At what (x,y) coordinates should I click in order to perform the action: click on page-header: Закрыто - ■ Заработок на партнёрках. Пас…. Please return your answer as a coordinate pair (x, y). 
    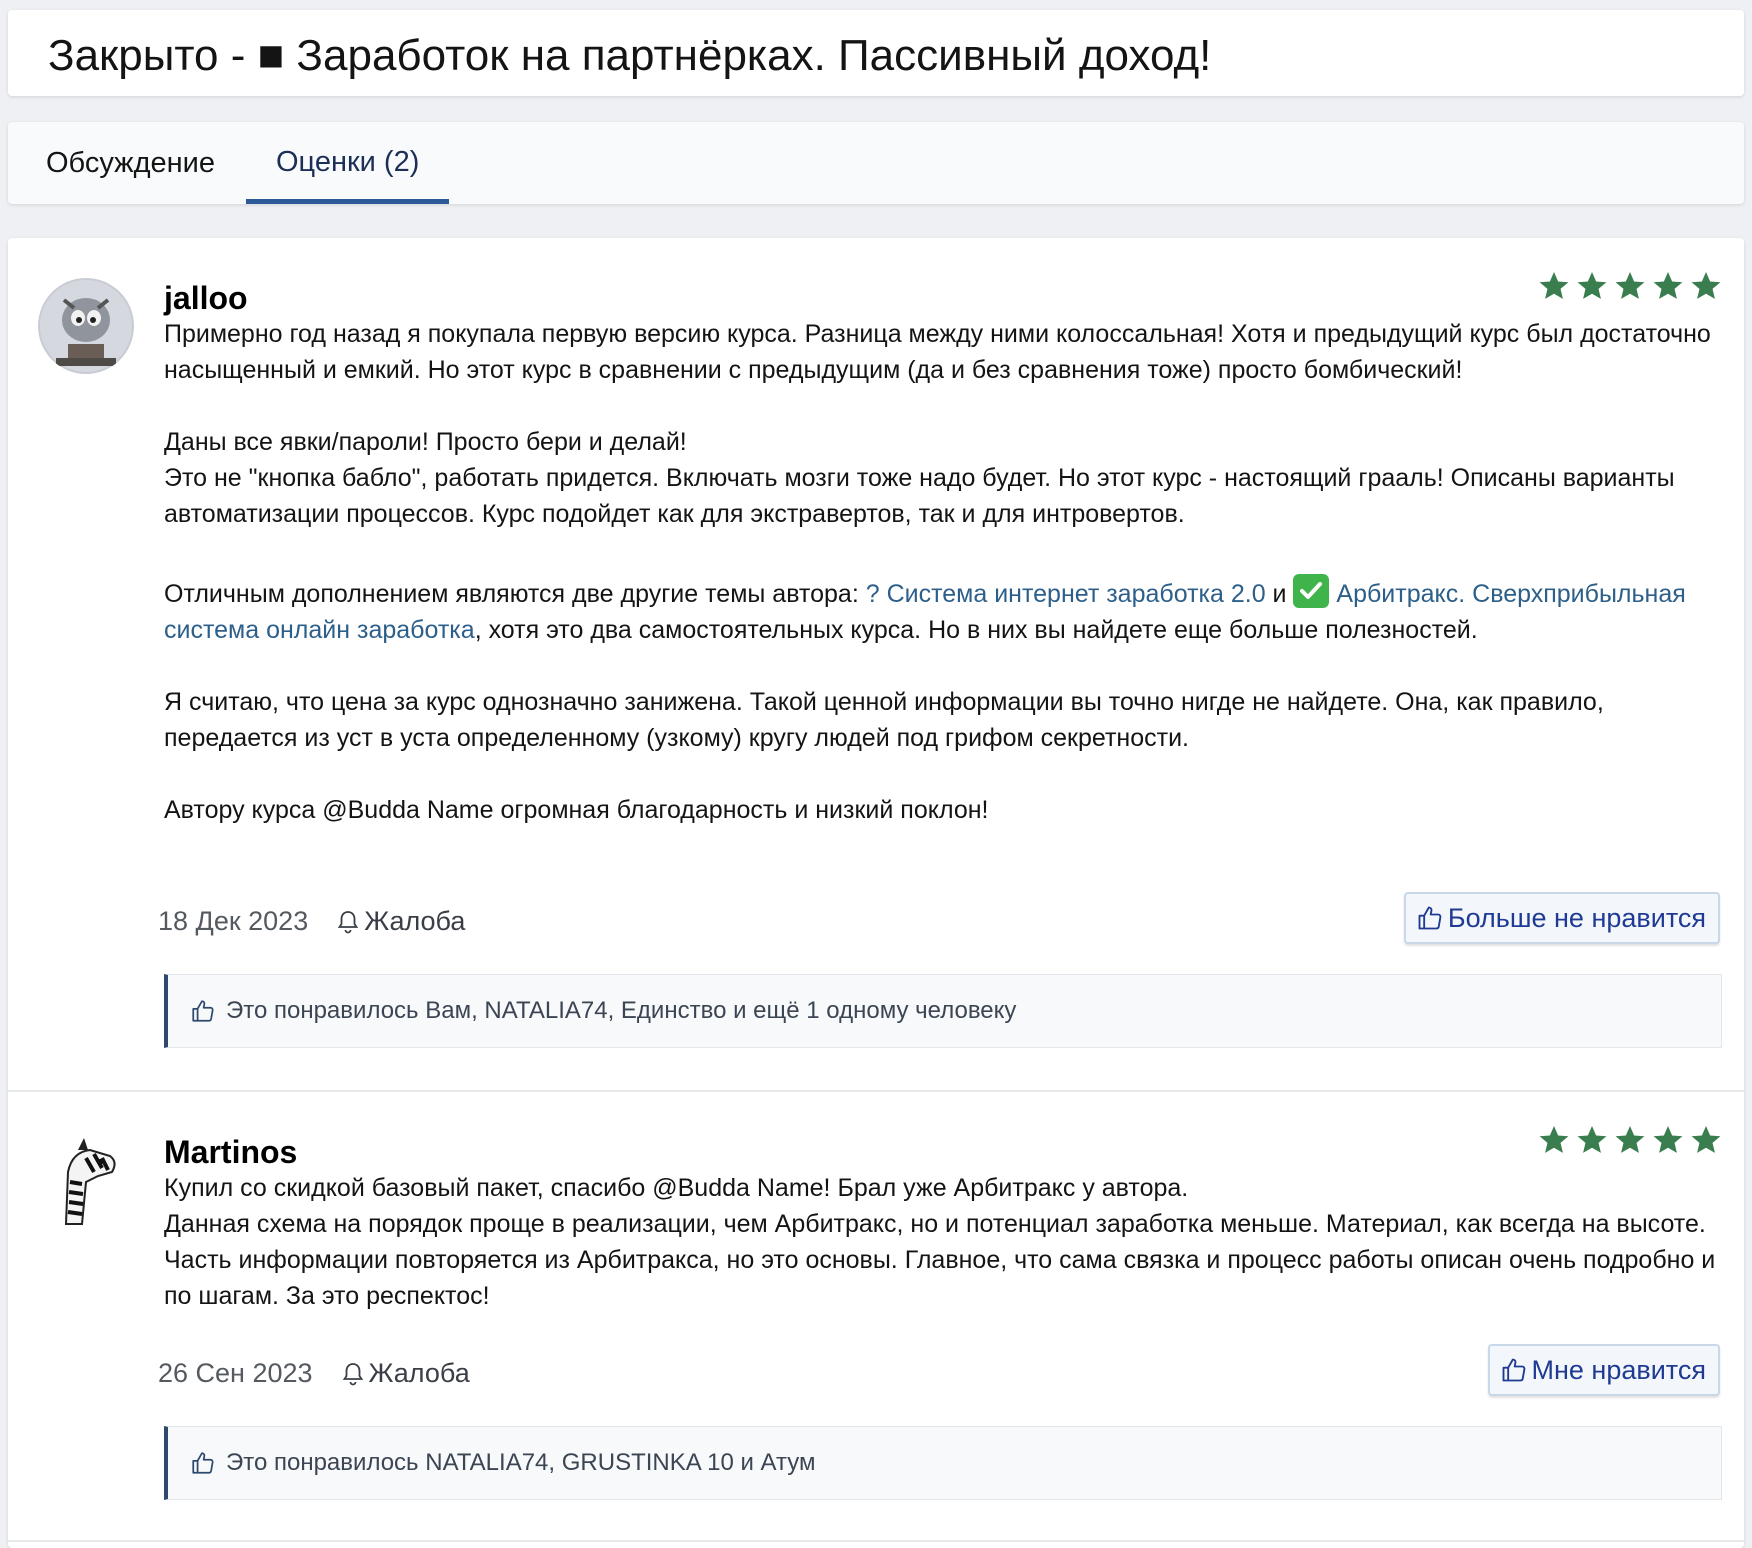
    Looking at the image, I should click on (876, 53).